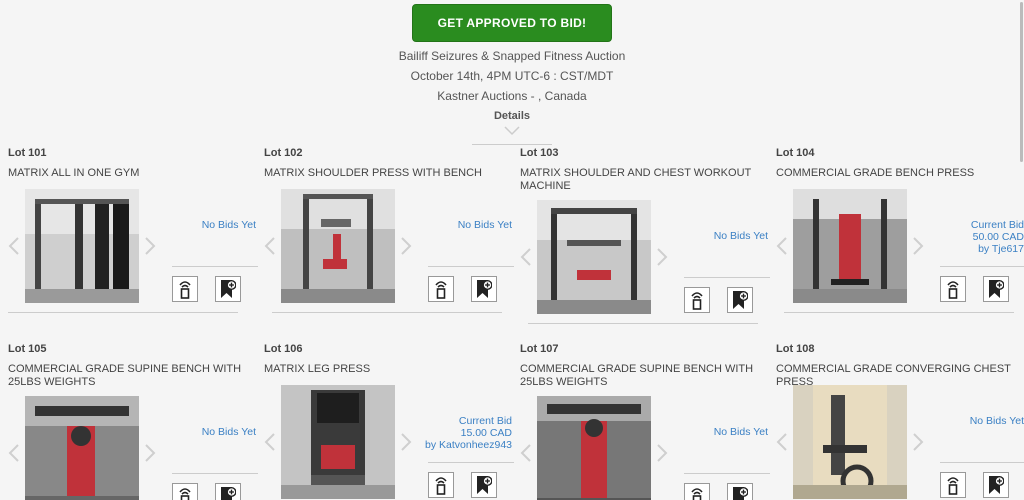 The height and width of the screenshot is (500, 1024). What do you see at coordinates (458, 433) in the screenshot?
I see `bid-status: Current Bid 15.00 CAD by Katvonheez943` at bounding box center [458, 433].